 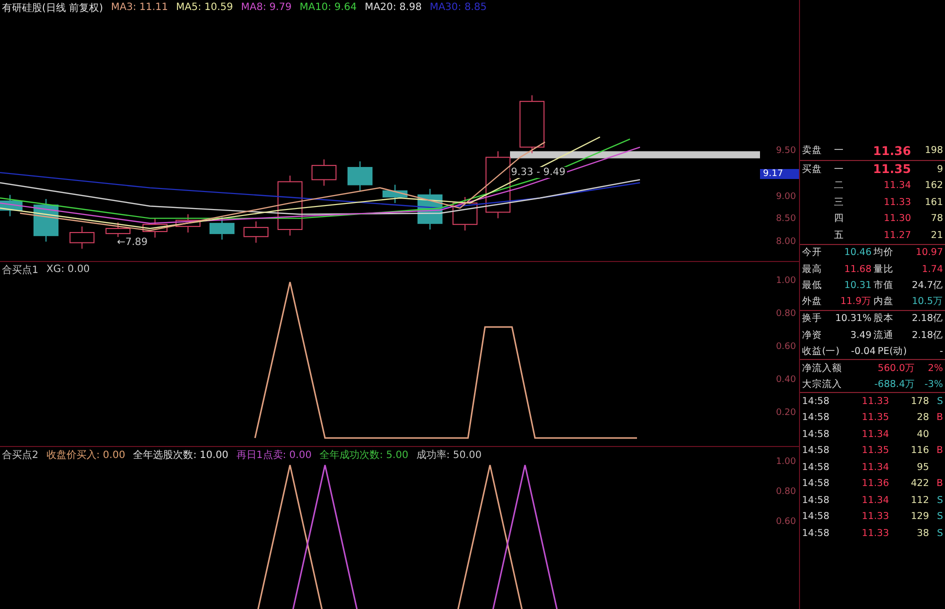 What do you see at coordinates (884, 253) in the screenshot?
I see `stat-label: 均价` at bounding box center [884, 253].